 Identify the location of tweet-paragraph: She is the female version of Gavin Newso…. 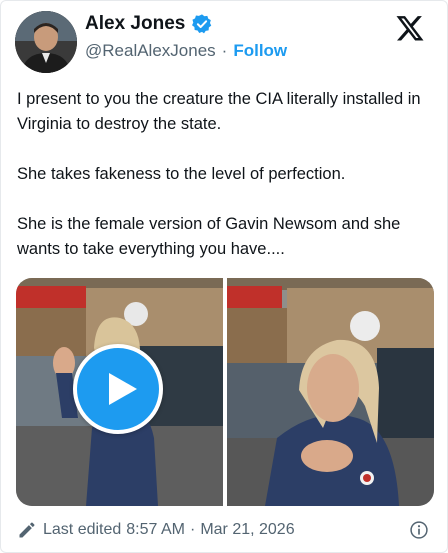
(209, 236).